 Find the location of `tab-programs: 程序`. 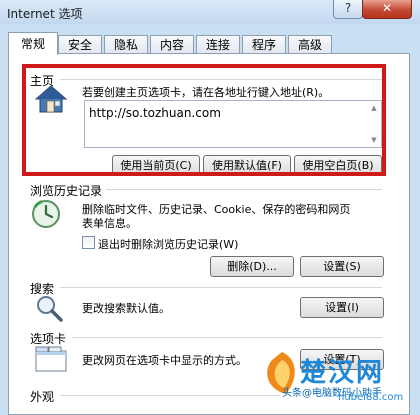

tab-programs: 程序 is located at coordinates (264, 44).